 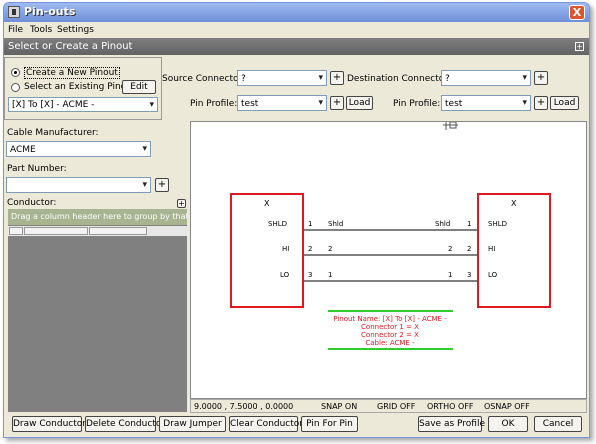 I want to click on create-radio-label: Create a New Pinout, so click(x=72, y=73).